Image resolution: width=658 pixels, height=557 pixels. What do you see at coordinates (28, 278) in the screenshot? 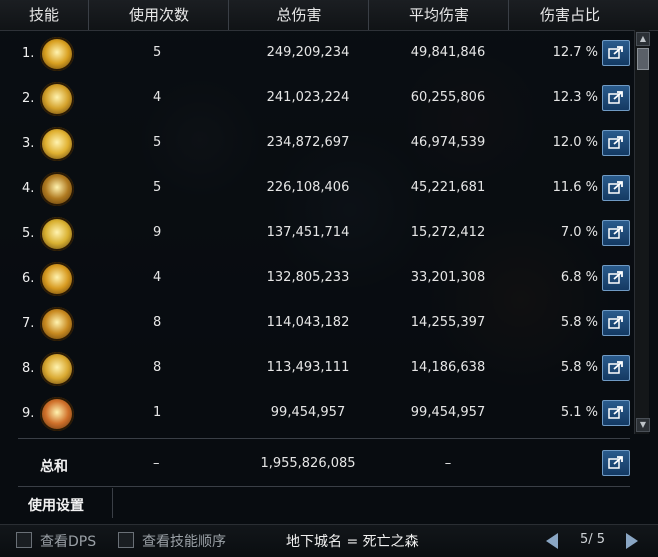
I see `row-index: 6.` at bounding box center [28, 278].